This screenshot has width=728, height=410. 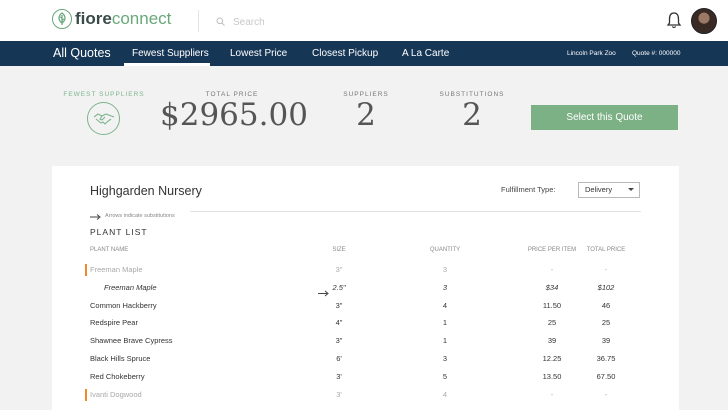 I want to click on column-header-price-per-item: PRICE PER ITEM, so click(x=552, y=250).